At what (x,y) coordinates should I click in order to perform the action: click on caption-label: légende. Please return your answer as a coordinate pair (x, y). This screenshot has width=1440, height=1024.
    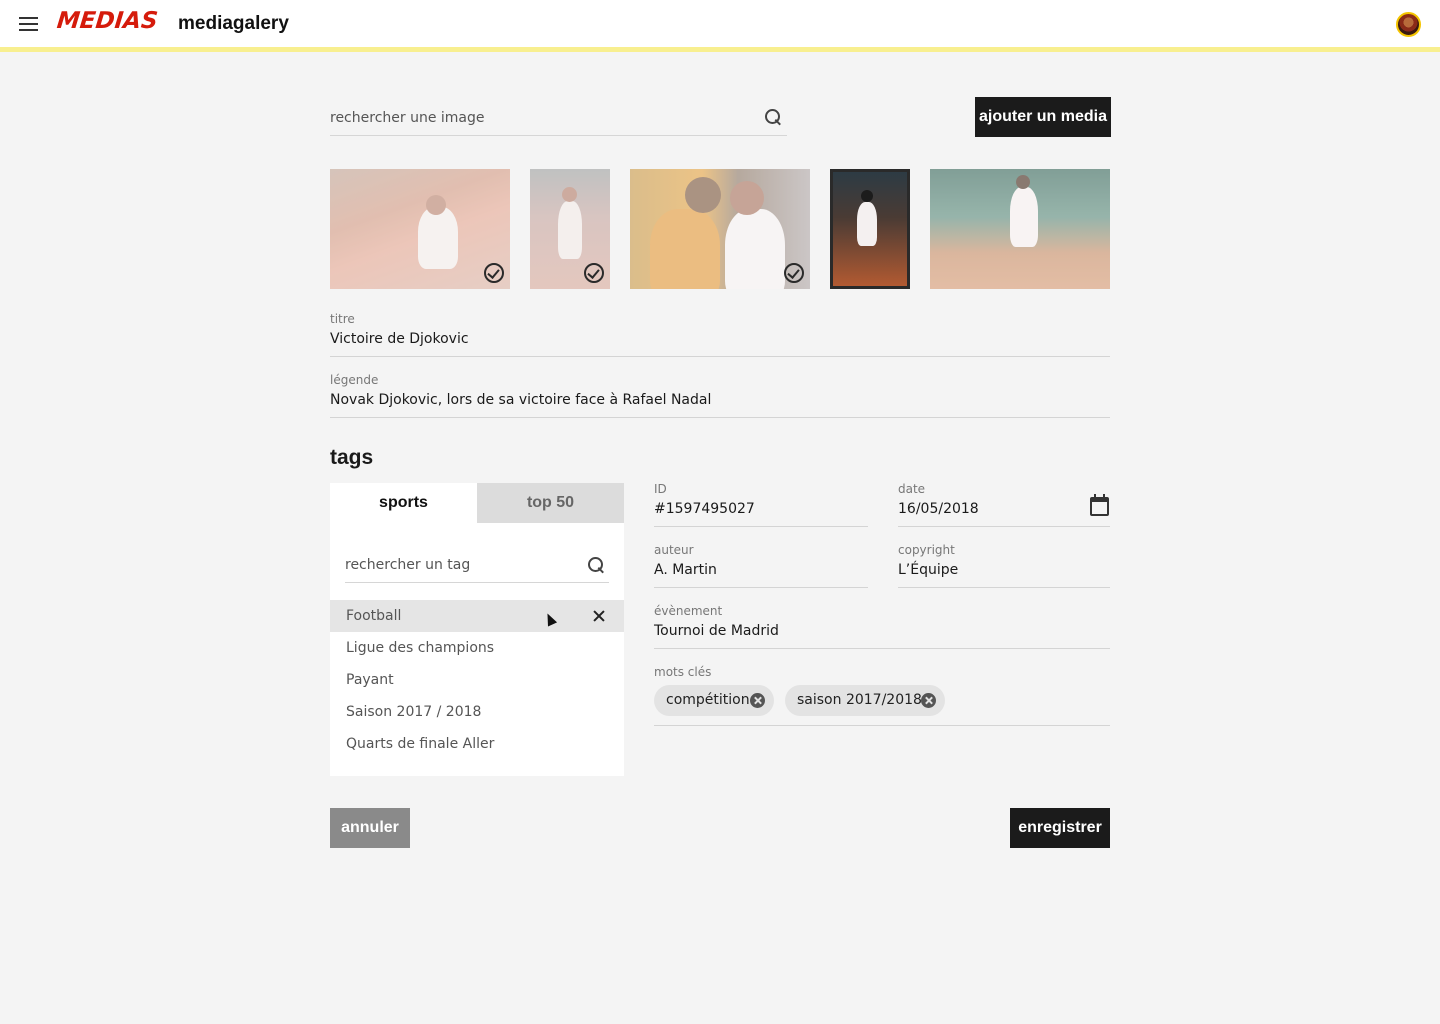
    Looking at the image, I should click on (354, 380).